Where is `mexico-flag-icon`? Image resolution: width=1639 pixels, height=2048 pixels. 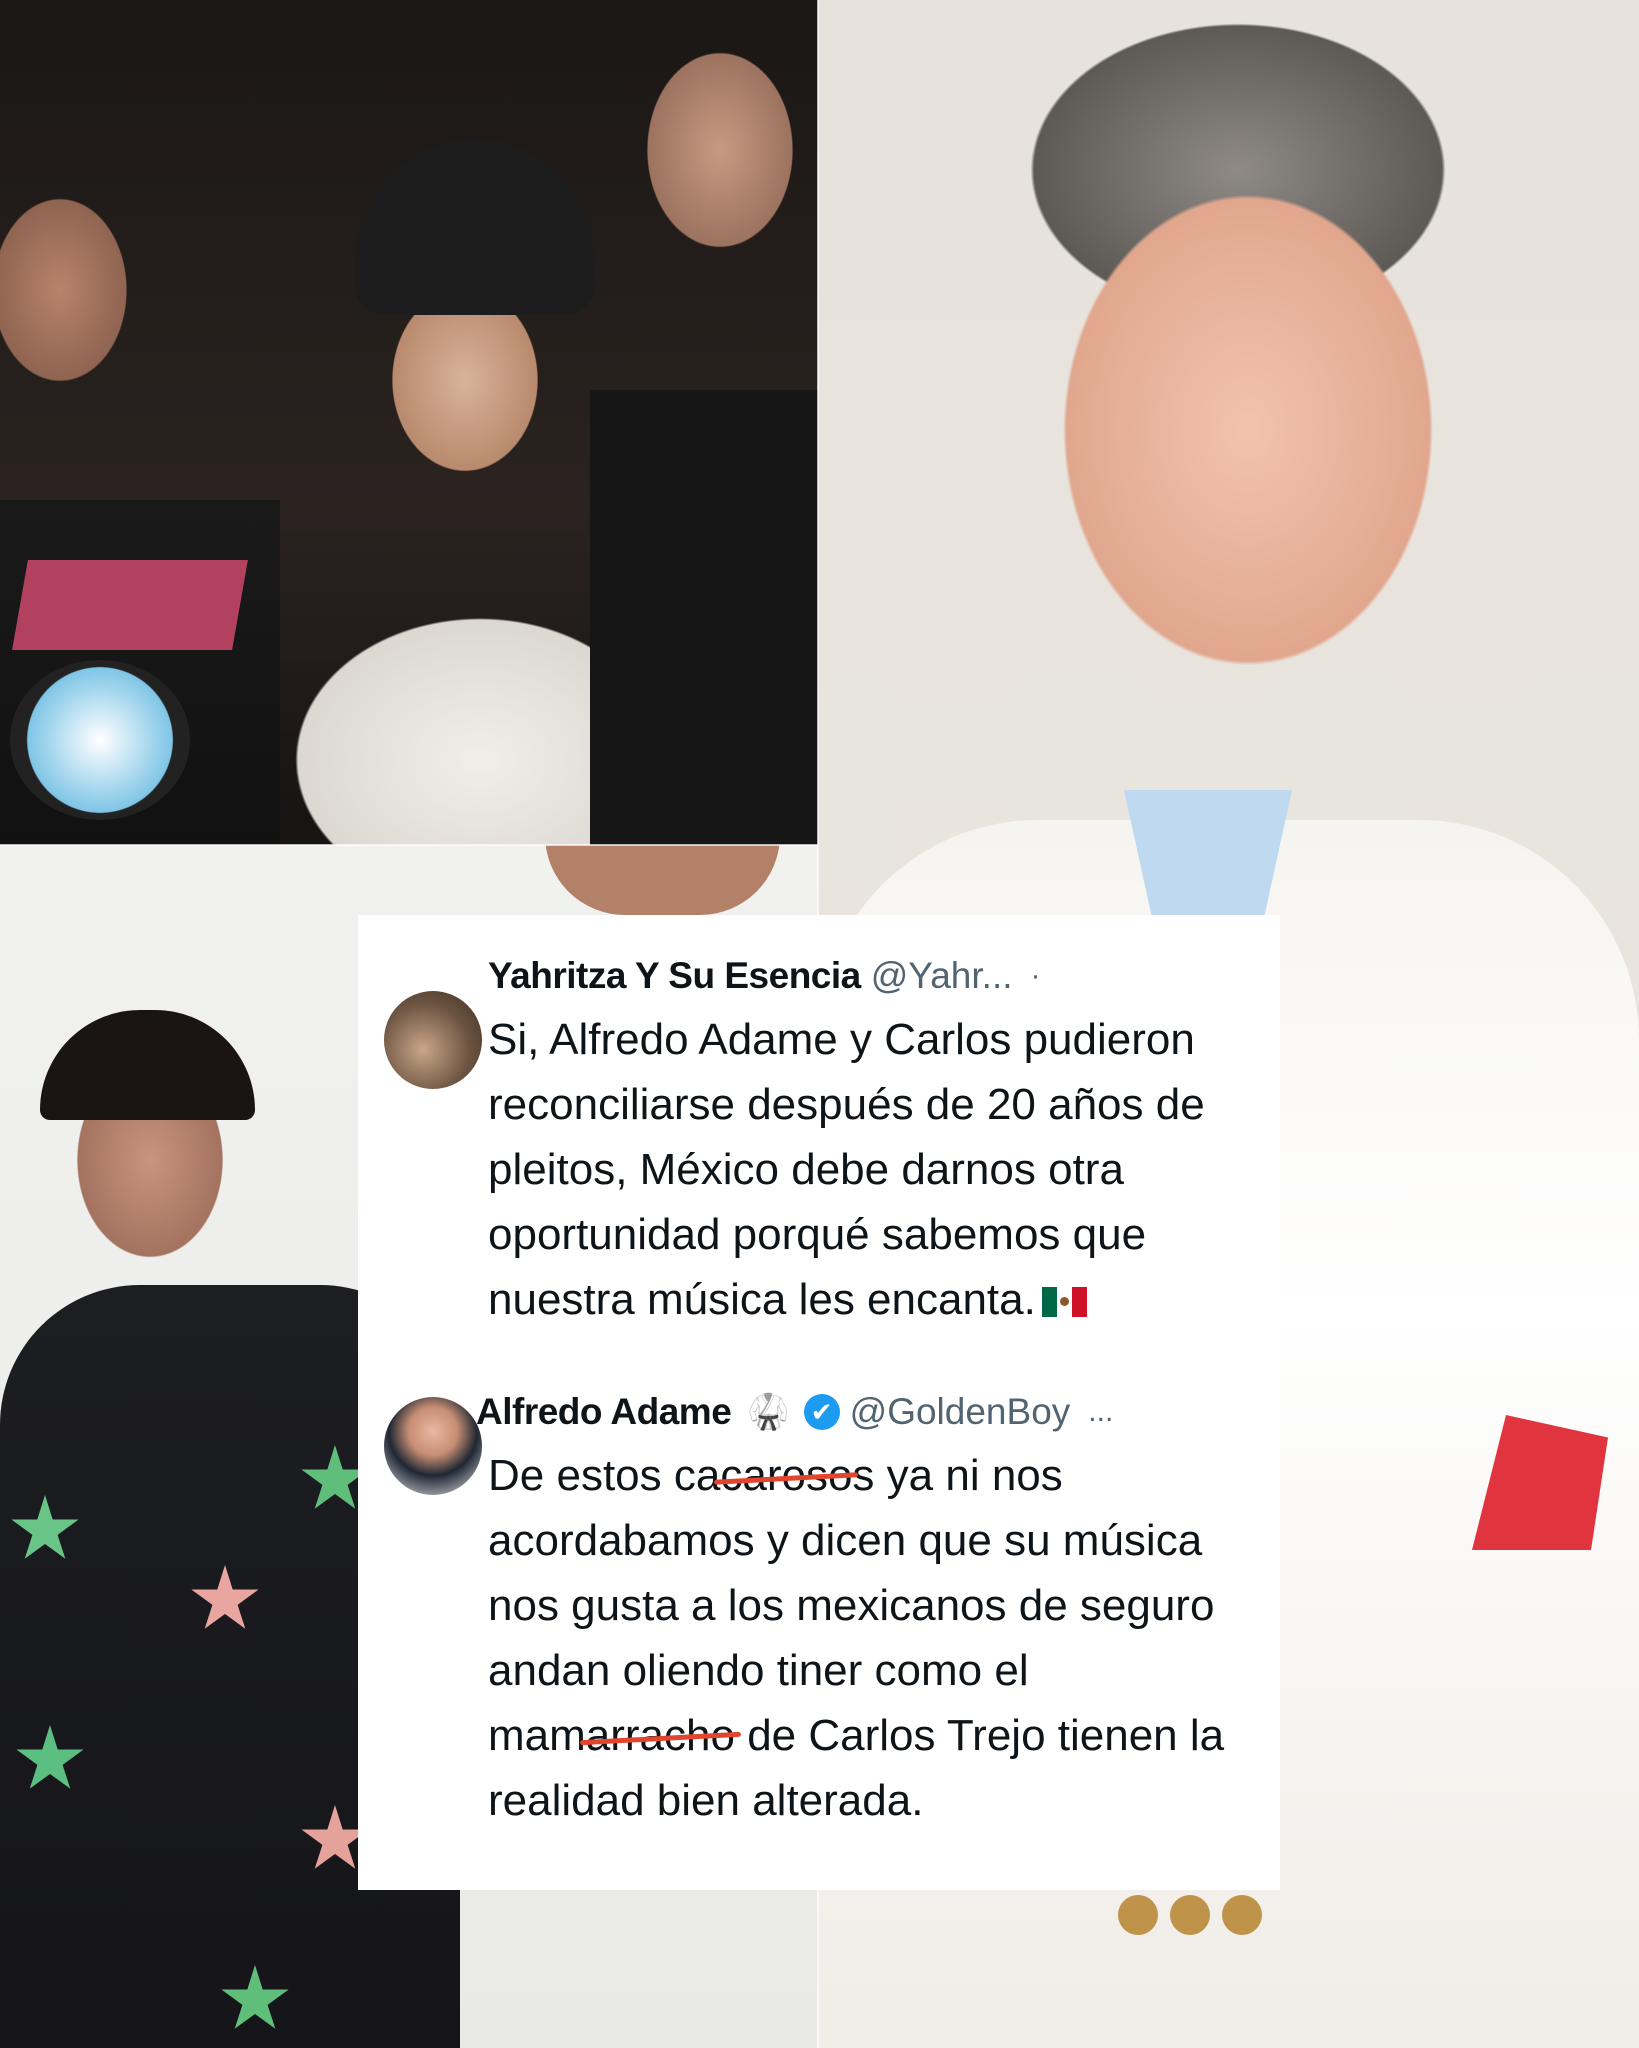
mexico-flag-icon is located at coordinates (1064, 1302).